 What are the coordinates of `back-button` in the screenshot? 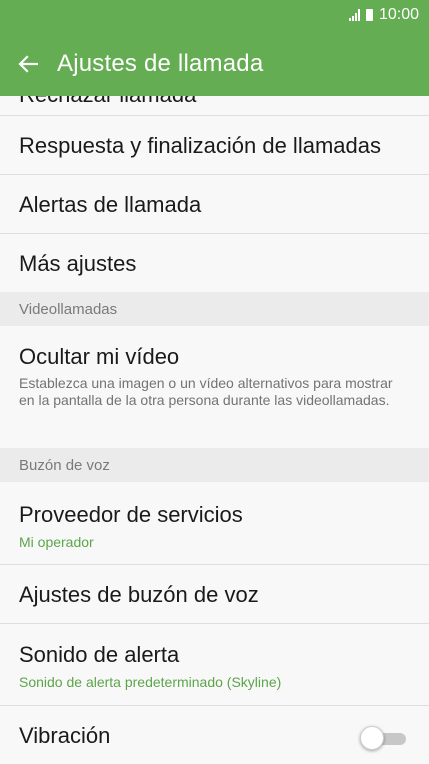 It's located at (28, 64).